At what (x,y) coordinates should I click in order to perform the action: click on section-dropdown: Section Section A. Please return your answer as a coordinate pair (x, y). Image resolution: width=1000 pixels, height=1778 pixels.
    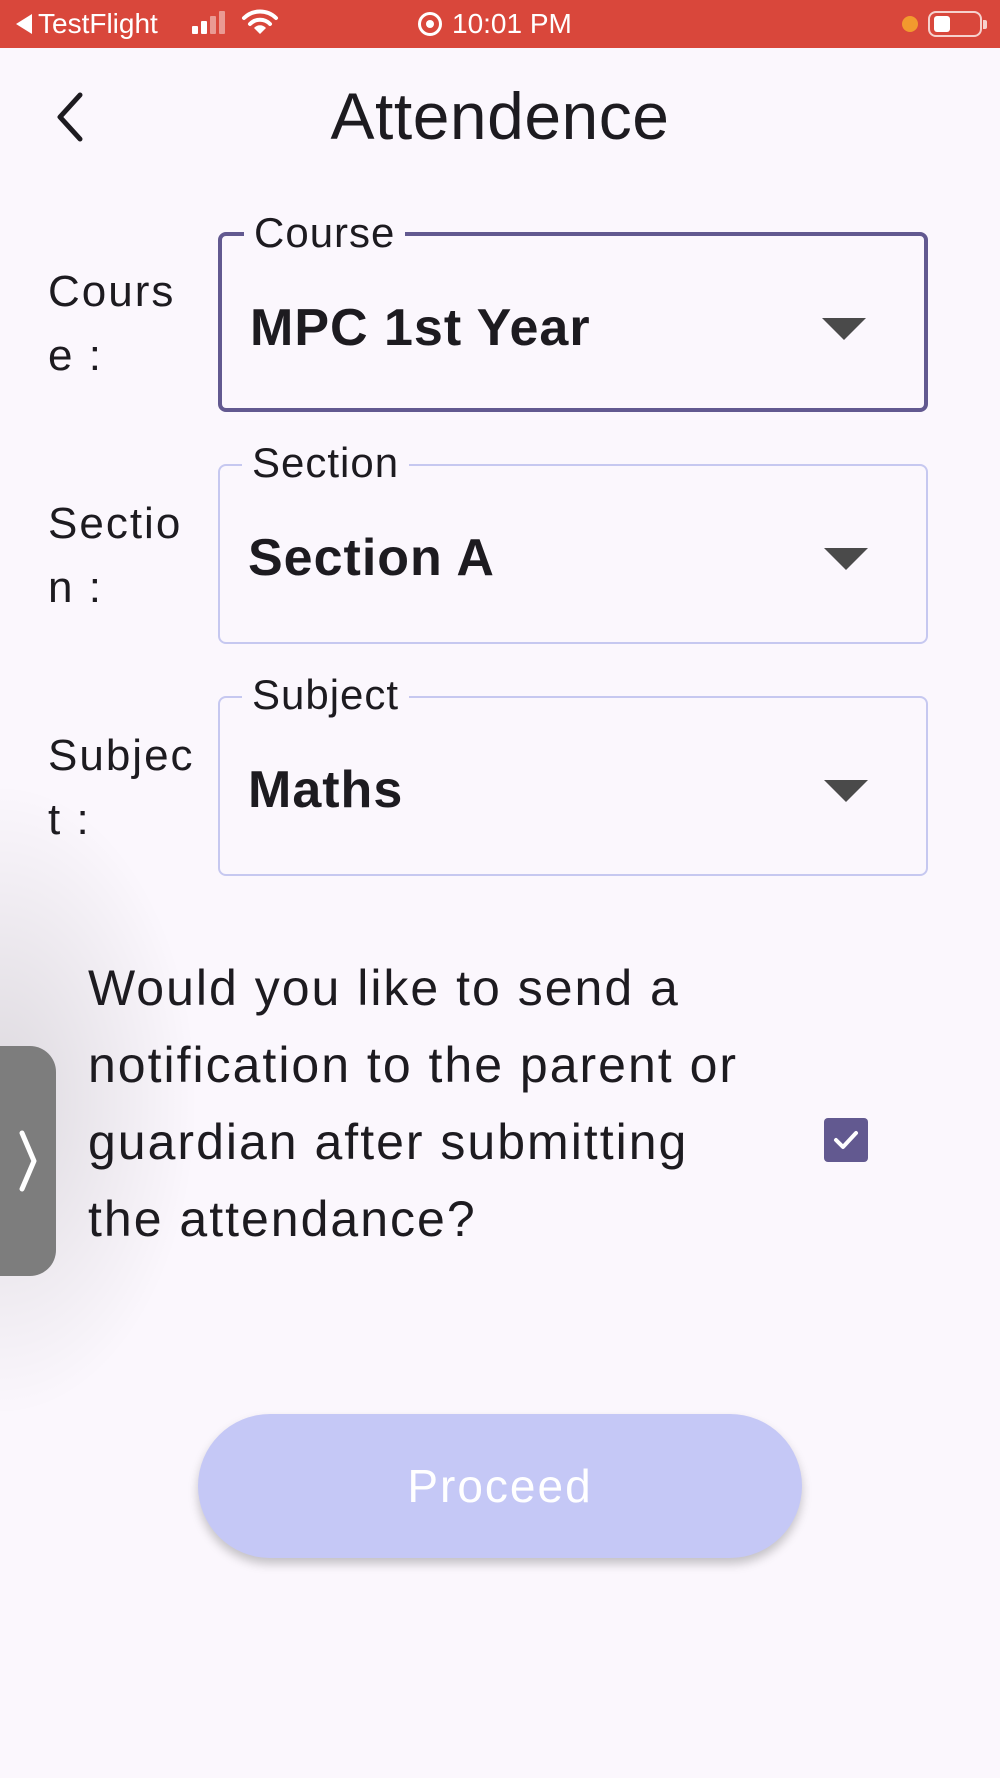
    Looking at the image, I should click on (573, 542).